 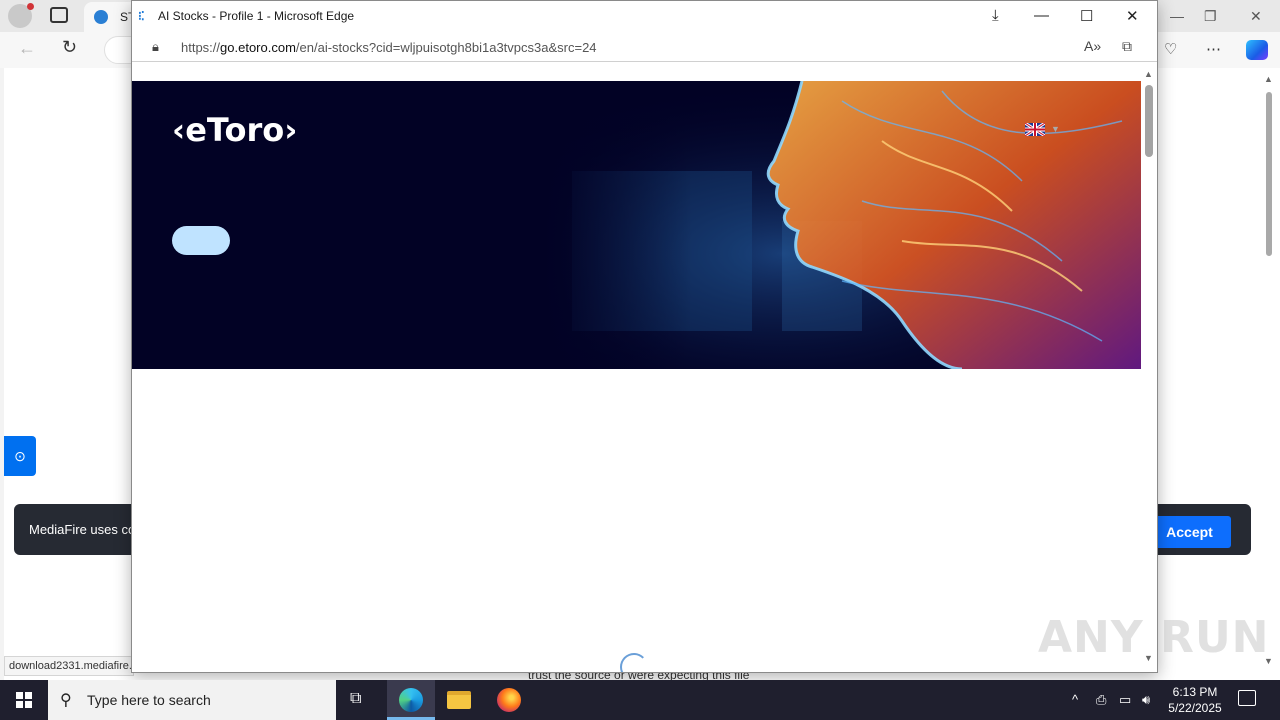 I want to click on target-icon: ⊙, so click(x=20, y=456).